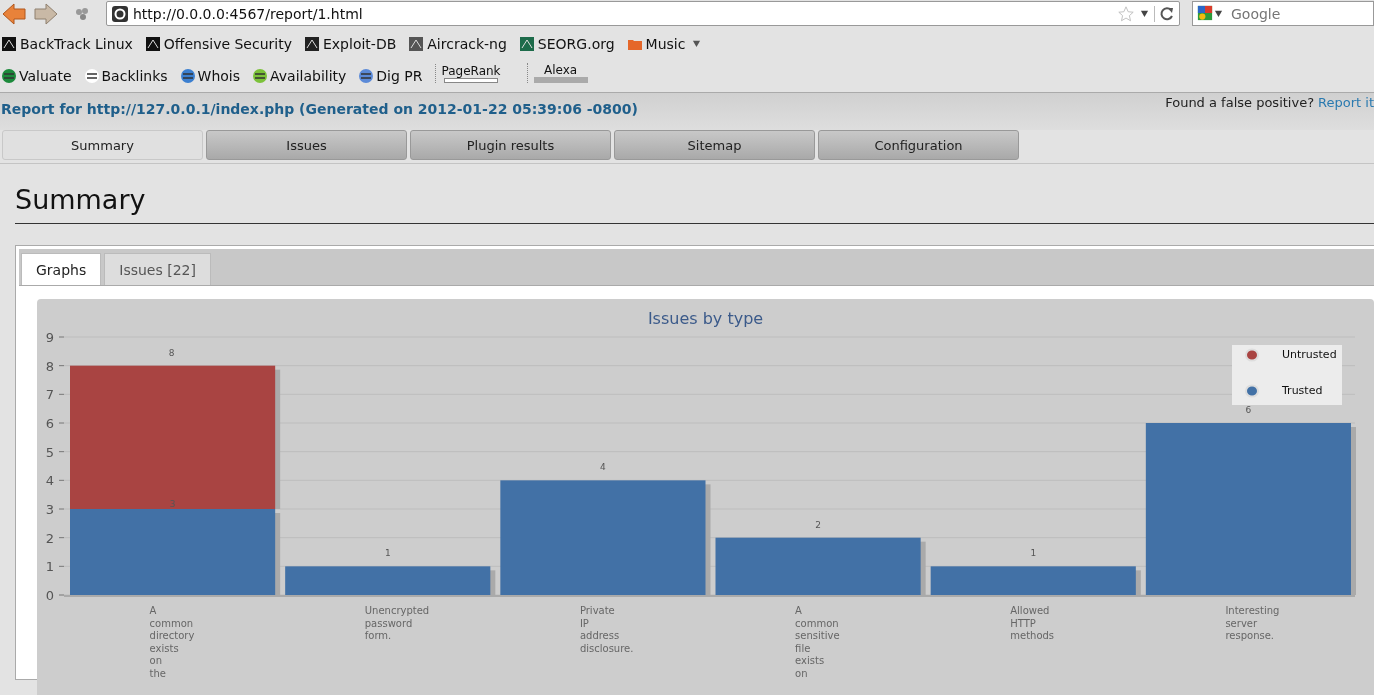  What do you see at coordinates (1240, 102) in the screenshot?
I see `false-positive-text: Found a false positive?` at bounding box center [1240, 102].